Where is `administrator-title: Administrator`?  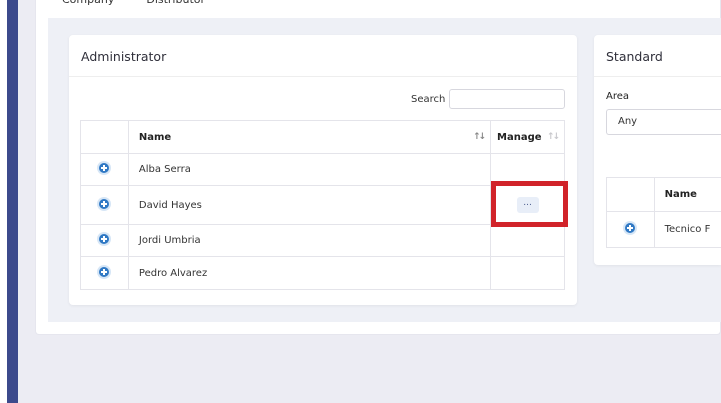 administrator-title: Administrator is located at coordinates (323, 56).